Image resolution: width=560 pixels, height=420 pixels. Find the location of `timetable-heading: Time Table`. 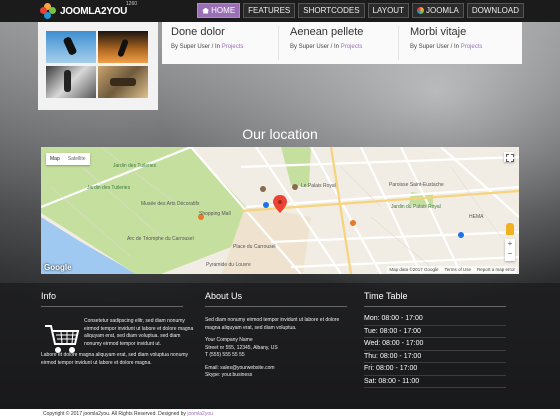

timetable-heading: Time Table is located at coordinates (386, 296).